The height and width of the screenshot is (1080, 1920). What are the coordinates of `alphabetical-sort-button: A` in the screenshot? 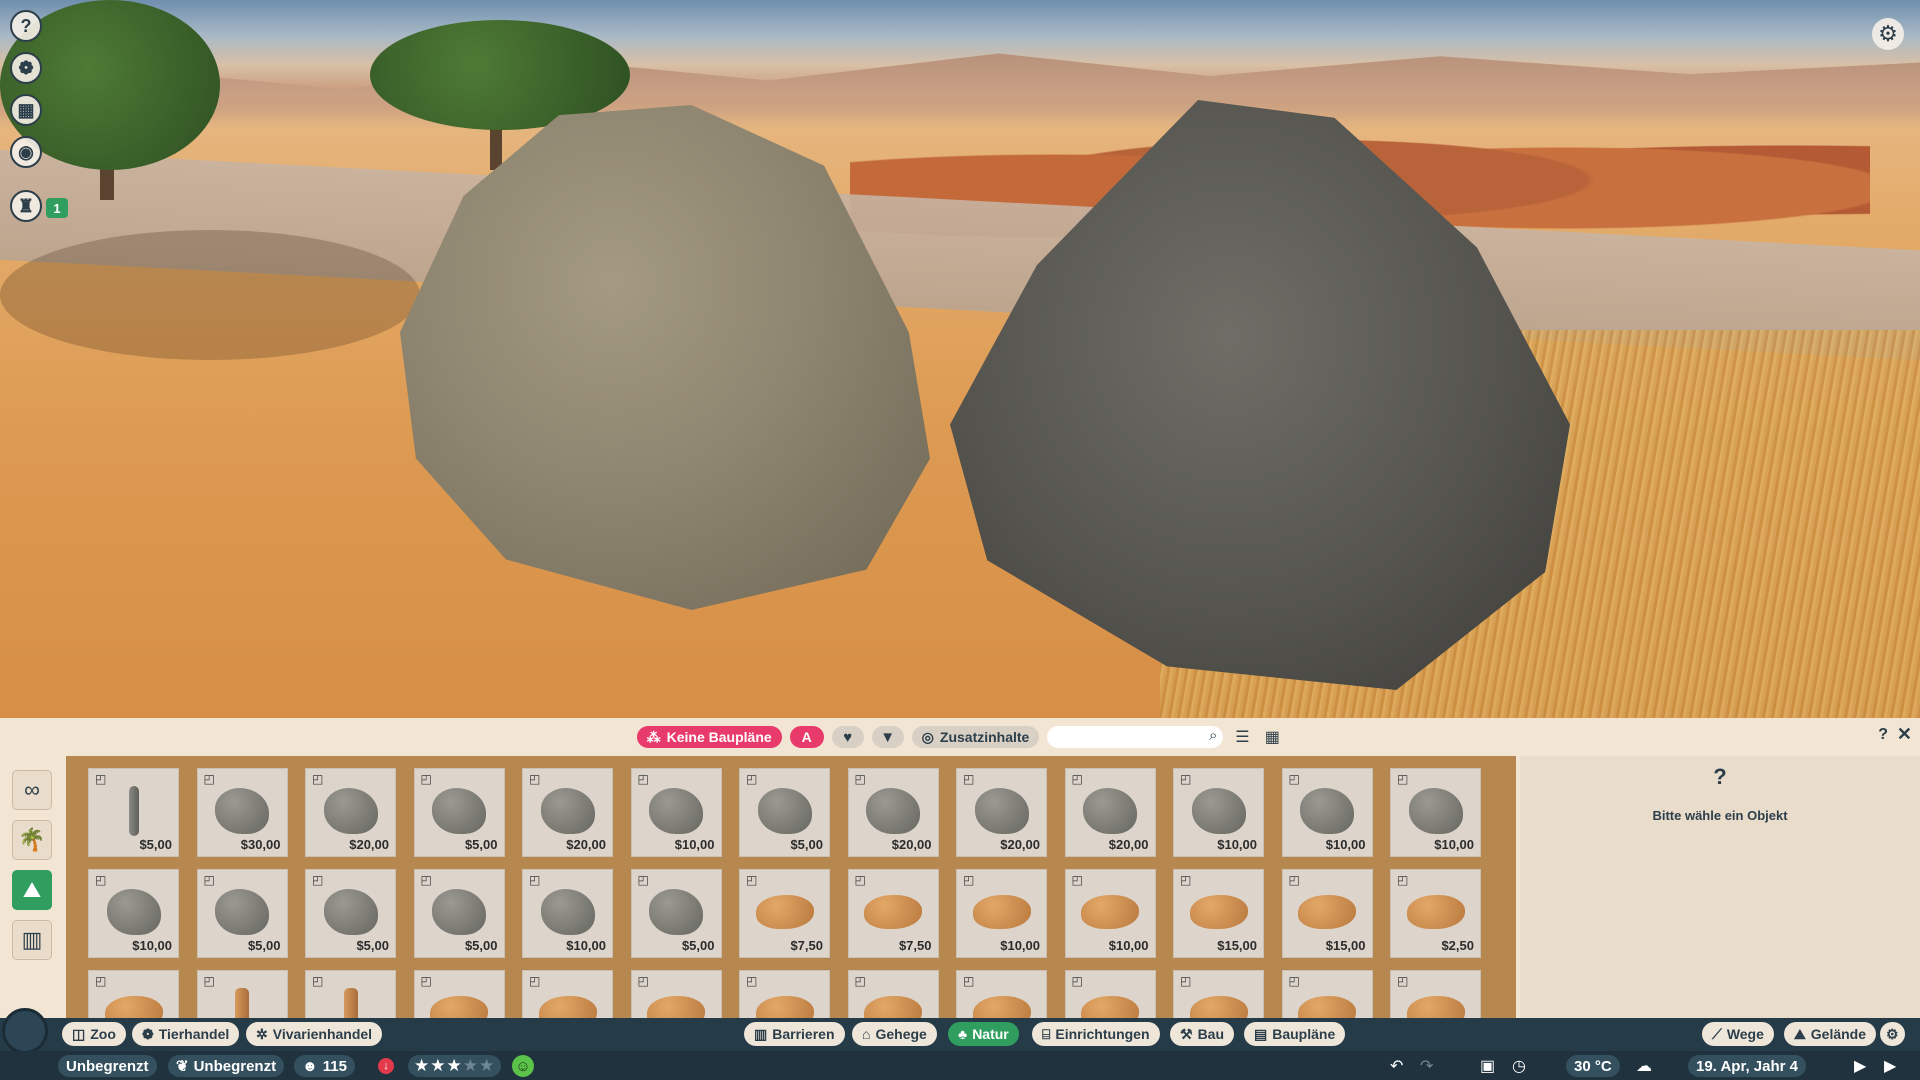 It's located at (806, 737).